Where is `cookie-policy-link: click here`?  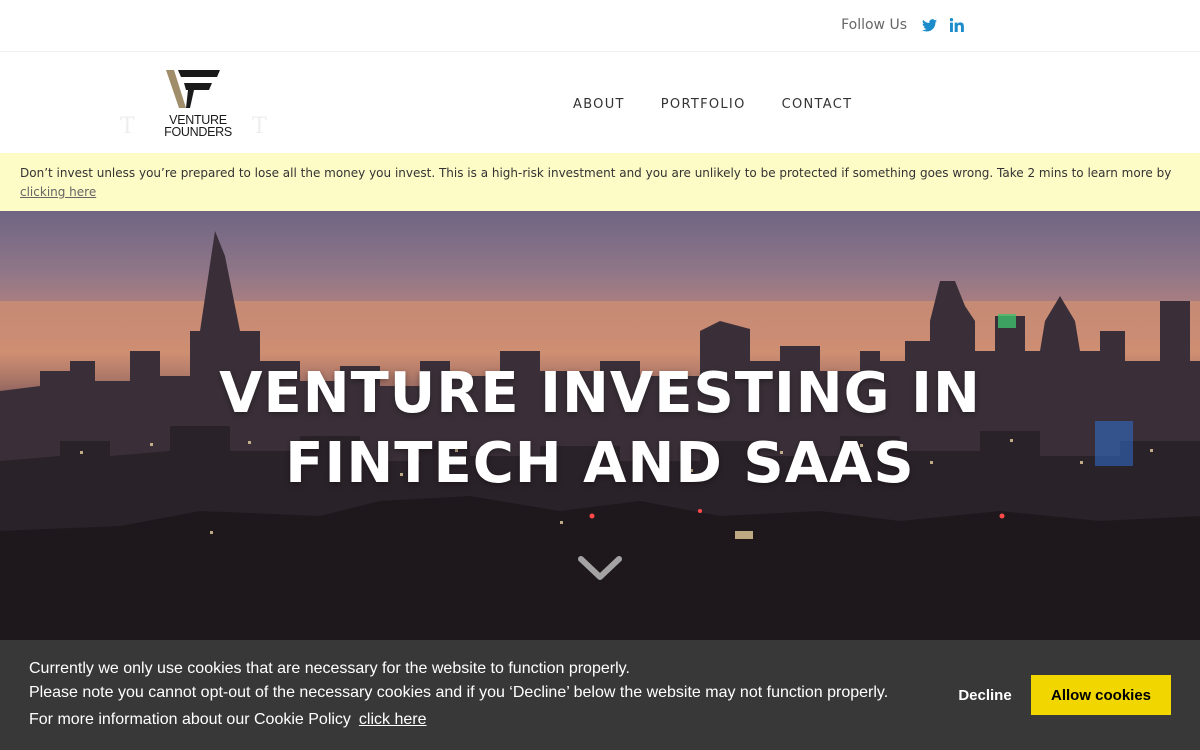
cookie-policy-link: click here is located at coordinates (393, 719).